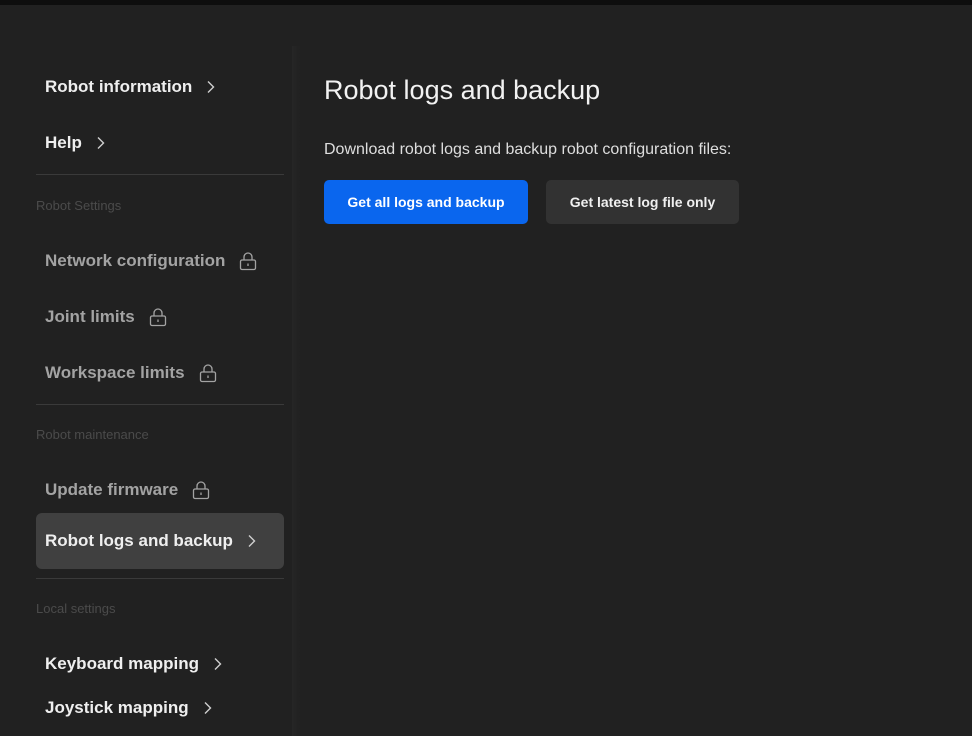  Describe the element at coordinates (92, 434) in the screenshot. I see `section-label-robot-maintenance: Robot maintenance` at that location.